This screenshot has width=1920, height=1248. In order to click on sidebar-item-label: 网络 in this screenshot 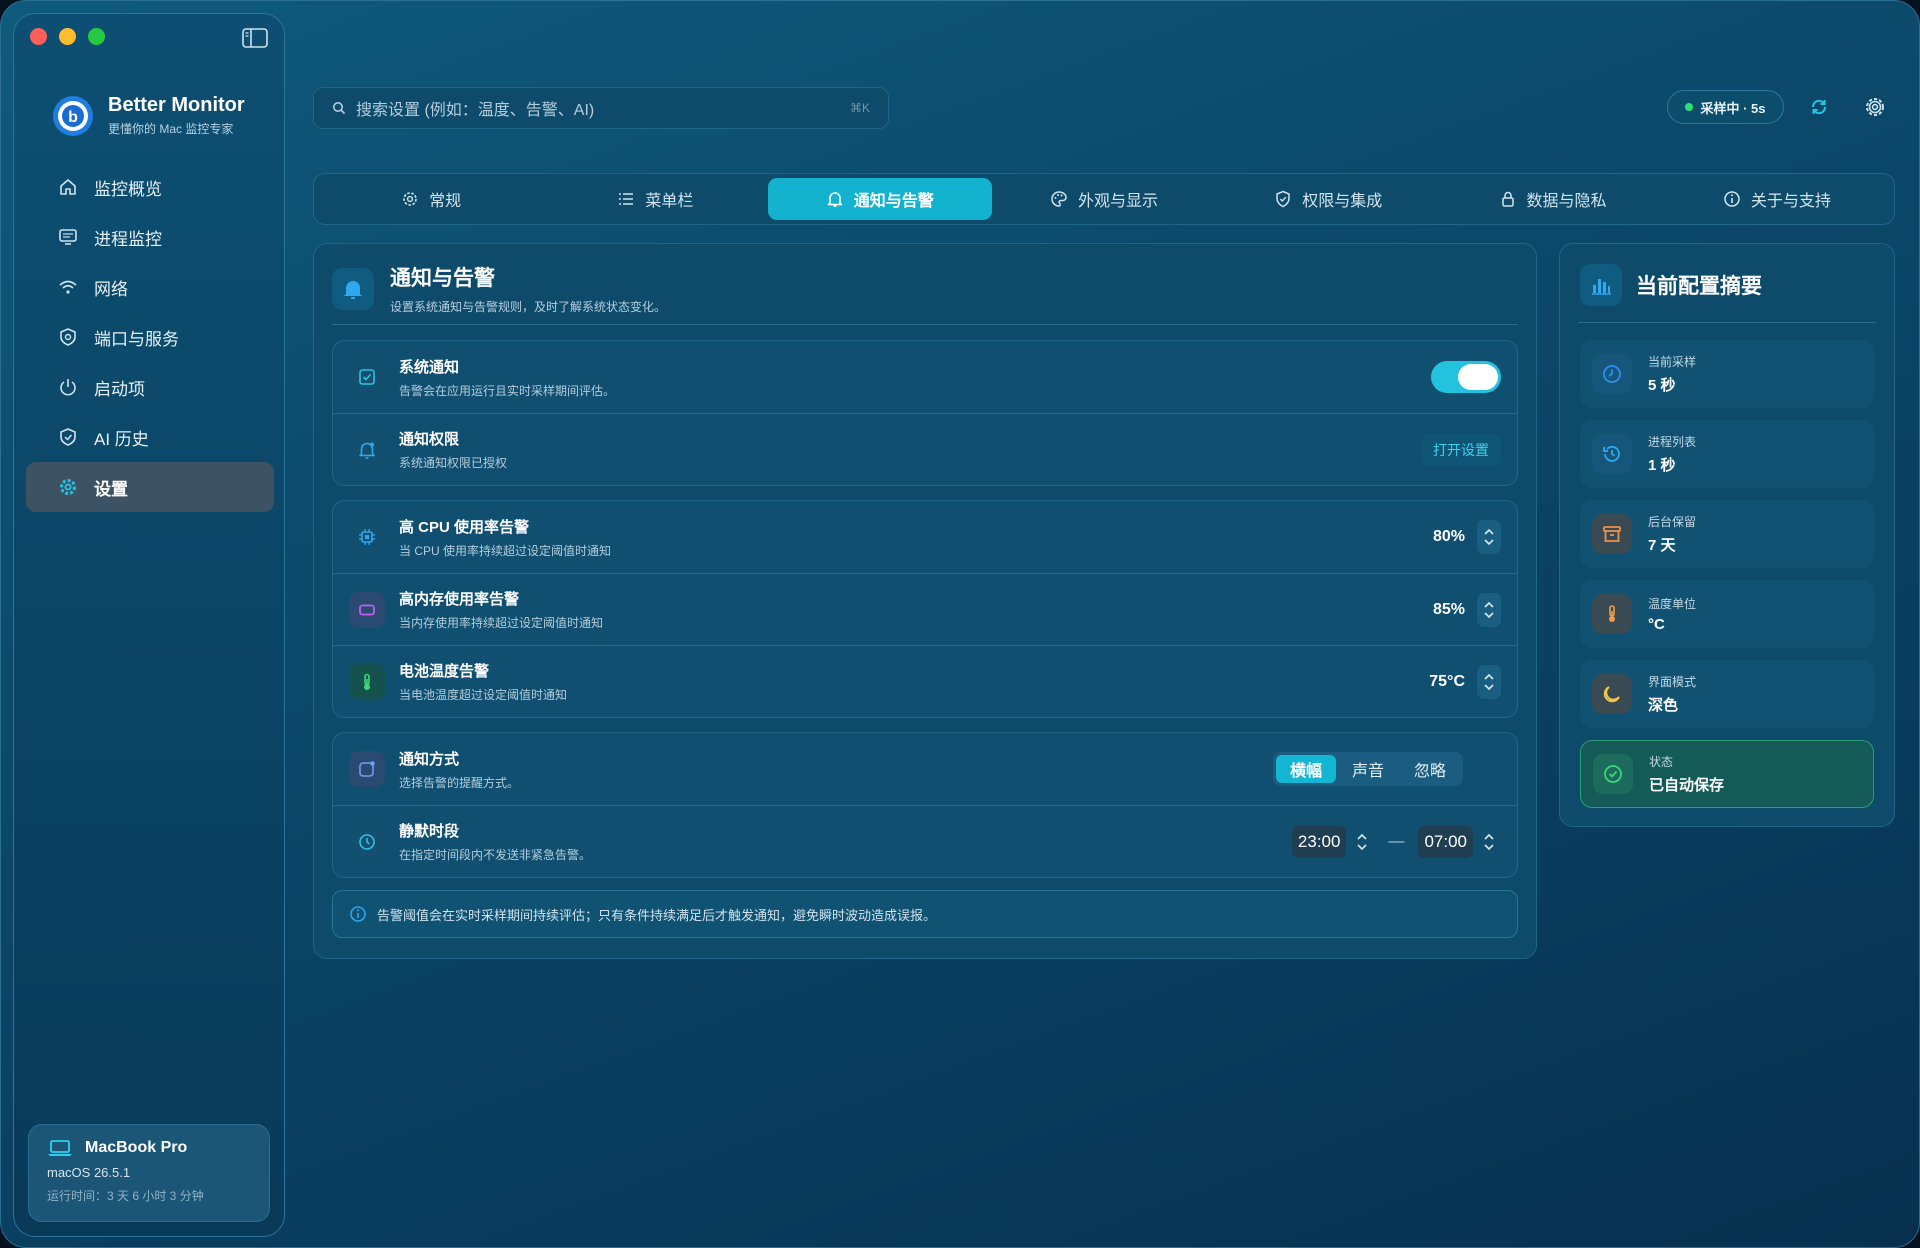, I will do `click(111, 289)`.